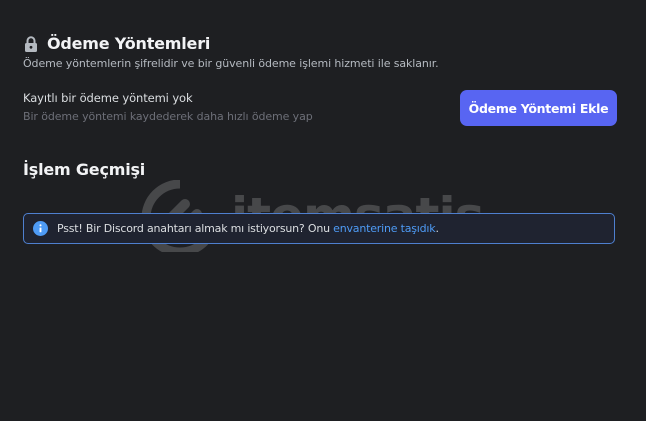 The height and width of the screenshot is (421, 646). Describe the element at coordinates (31, 43) in the screenshot. I see `lock-icon` at that location.